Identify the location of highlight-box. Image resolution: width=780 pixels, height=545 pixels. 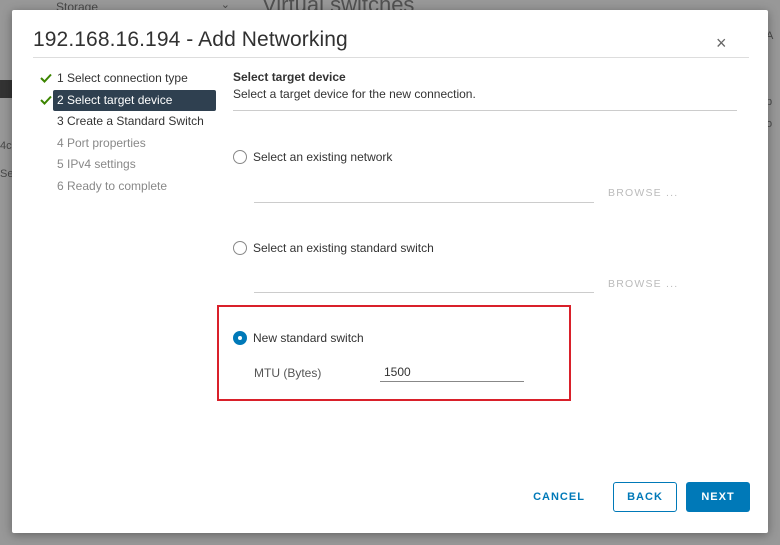
(394, 353).